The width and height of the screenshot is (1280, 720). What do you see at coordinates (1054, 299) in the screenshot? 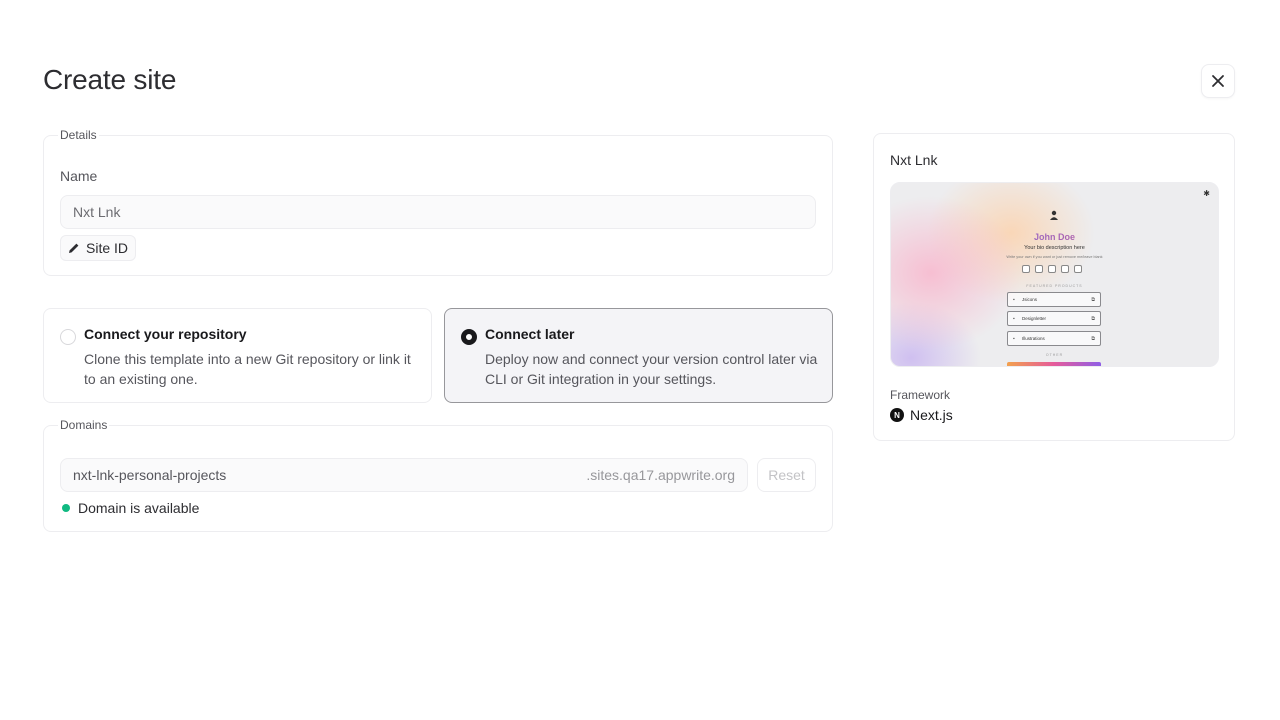
I see `preview-link: Jsicons` at bounding box center [1054, 299].